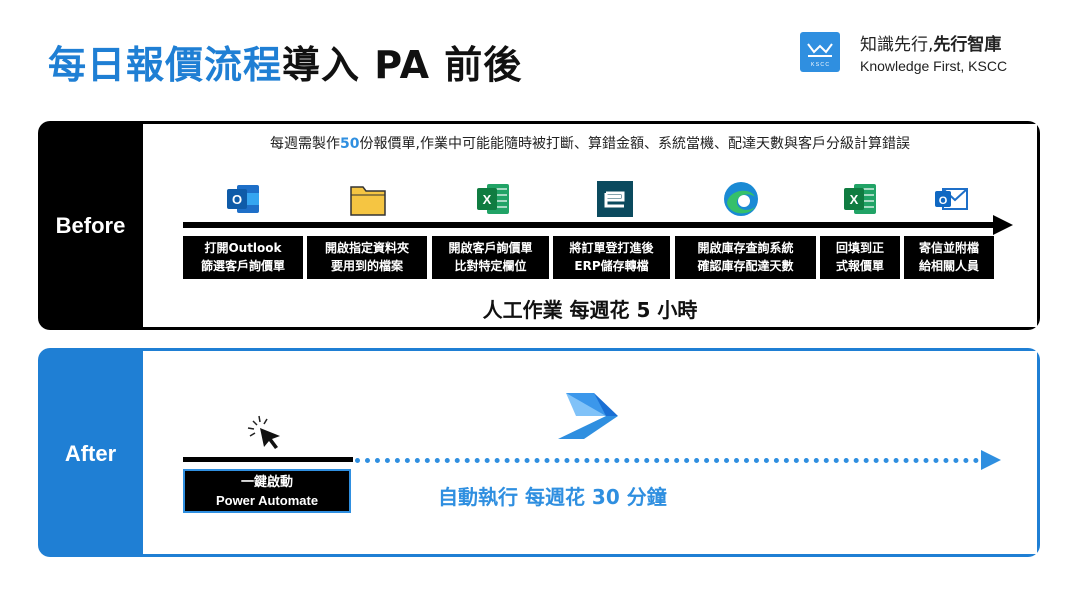  Describe the element at coordinates (267, 491) in the screenshot. I see `power-automate-trigger: 一鍵啟動 Power Automate` at that location.